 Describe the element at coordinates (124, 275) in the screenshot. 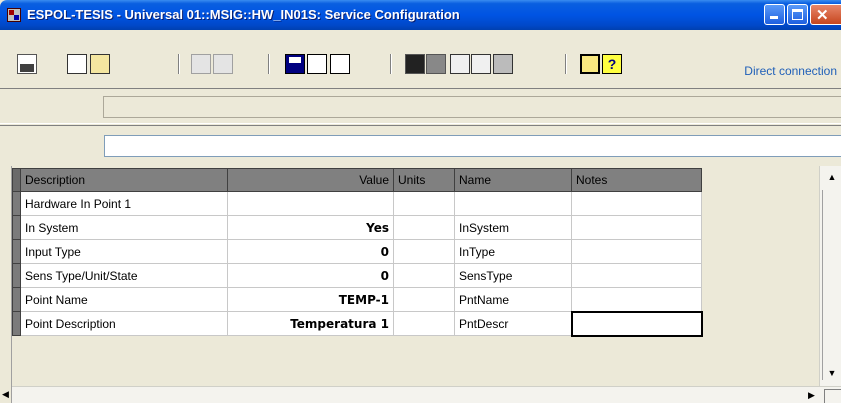

I see `cell-description: Sens Type/Unit/State` at that location.